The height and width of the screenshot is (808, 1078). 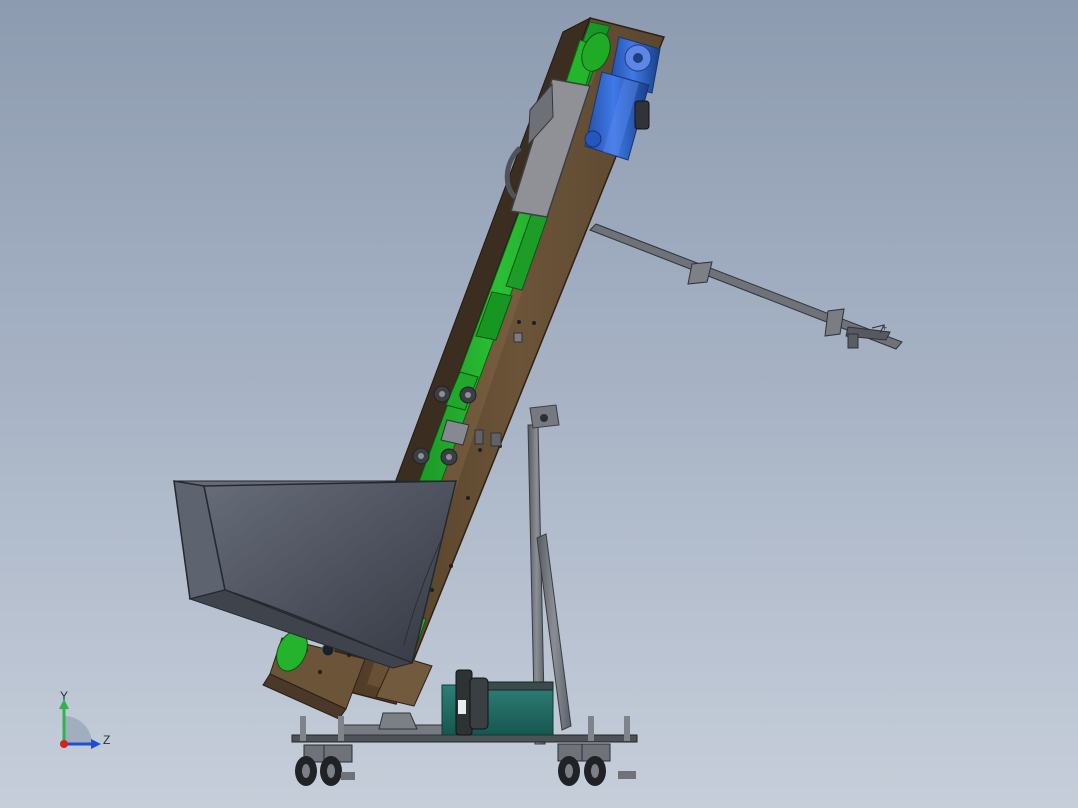 What do you see at coordinates (337, 765) in the screenshot?
I see `caster-front-right` at bounding box center [337, 765].